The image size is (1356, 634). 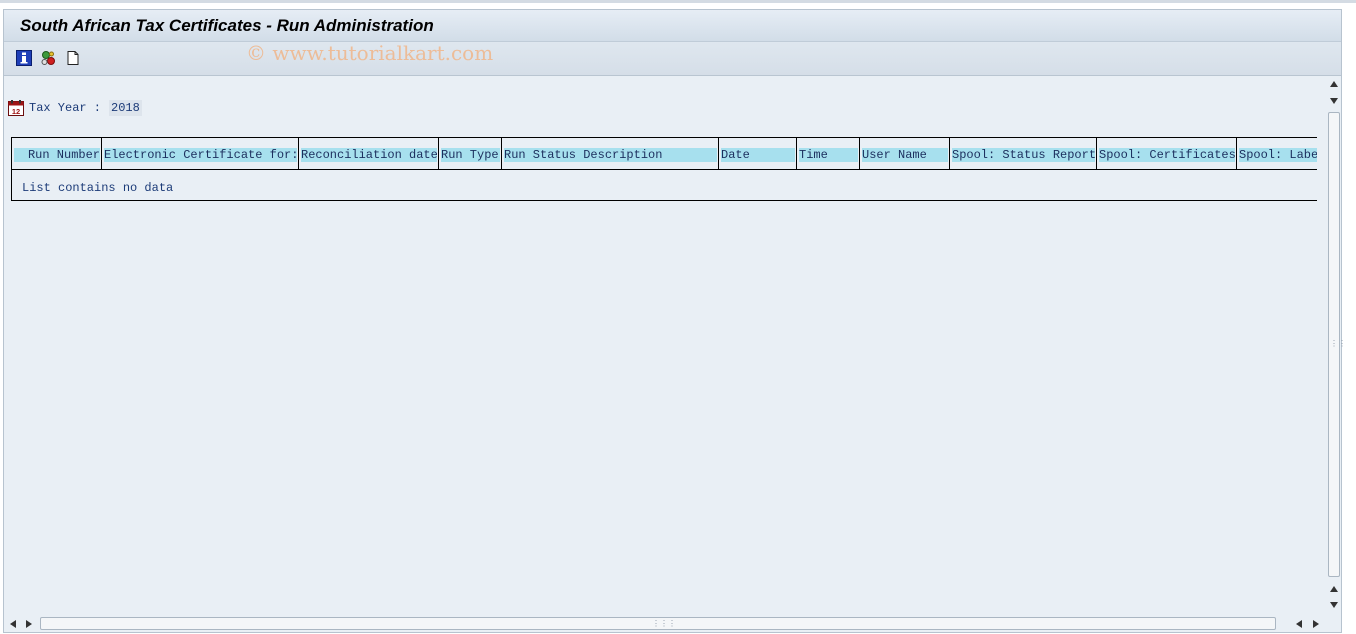 I want to click on page-down-icon, so click(x=1334, y=605).